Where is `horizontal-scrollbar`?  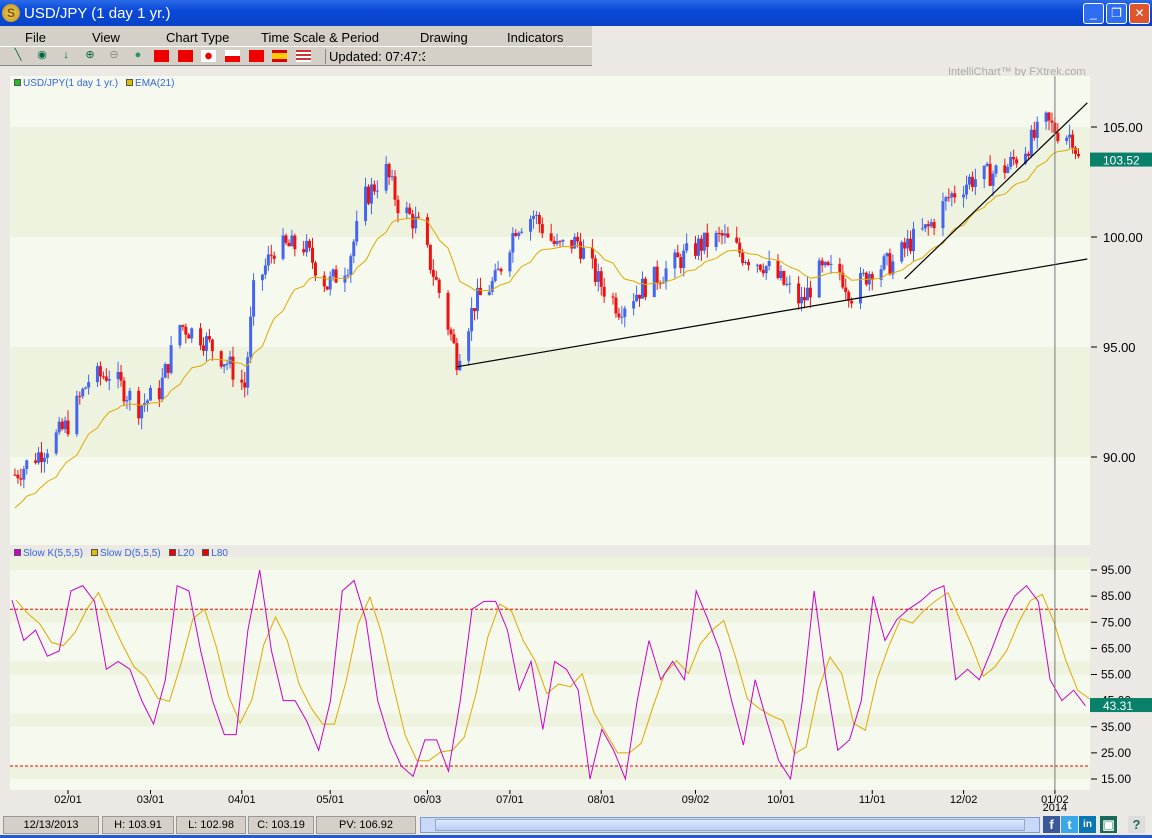 horizontal-scrollbar is located at coordinates (730, 825).